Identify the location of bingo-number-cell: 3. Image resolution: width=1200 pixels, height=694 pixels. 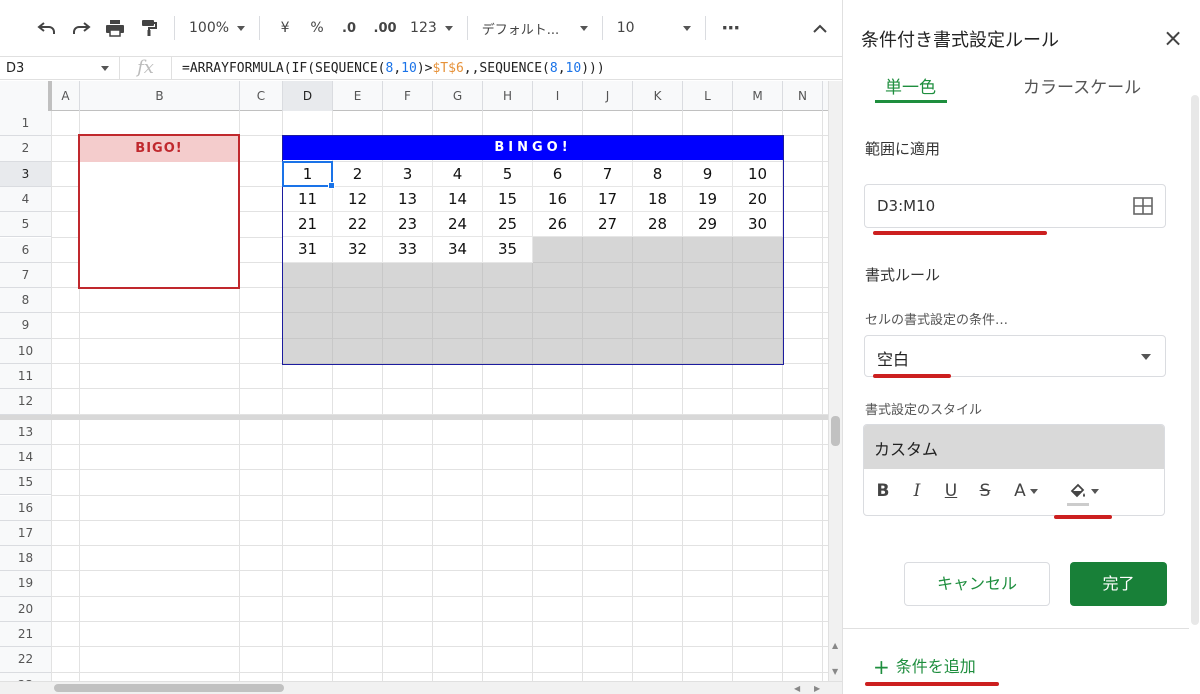
(408, 174).